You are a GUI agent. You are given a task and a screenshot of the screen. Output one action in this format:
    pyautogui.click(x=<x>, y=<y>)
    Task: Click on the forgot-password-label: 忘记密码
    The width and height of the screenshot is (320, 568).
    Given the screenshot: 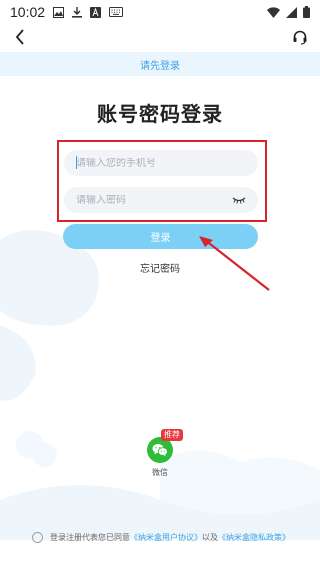 What is the action you would take?
    pyautogui.click(x=160, y=269)
    